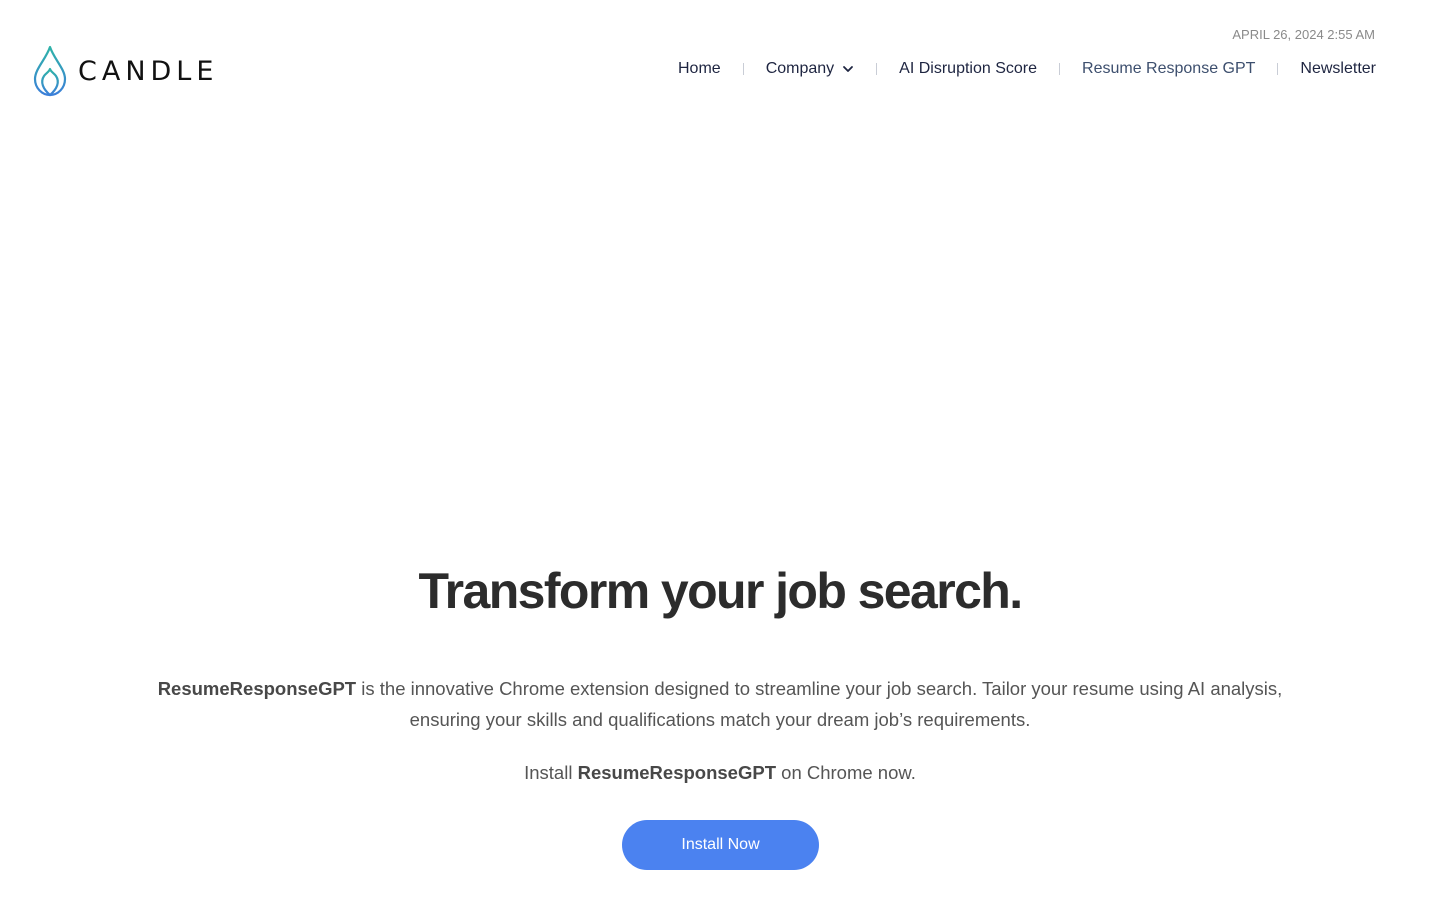  I want to click on candle-flame-icon, so click(50, 71).